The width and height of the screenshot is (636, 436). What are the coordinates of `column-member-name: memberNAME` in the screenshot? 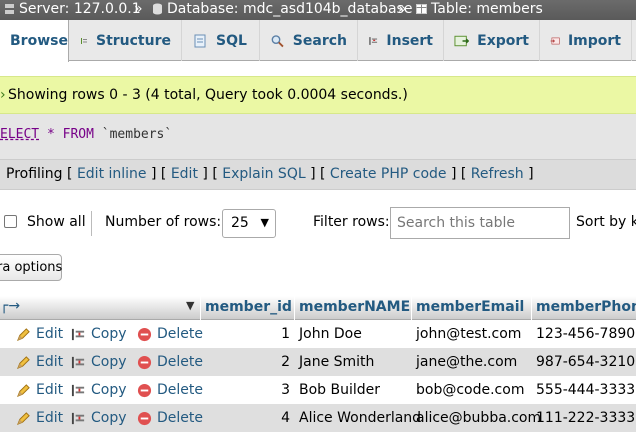 It's located at (354, 307).